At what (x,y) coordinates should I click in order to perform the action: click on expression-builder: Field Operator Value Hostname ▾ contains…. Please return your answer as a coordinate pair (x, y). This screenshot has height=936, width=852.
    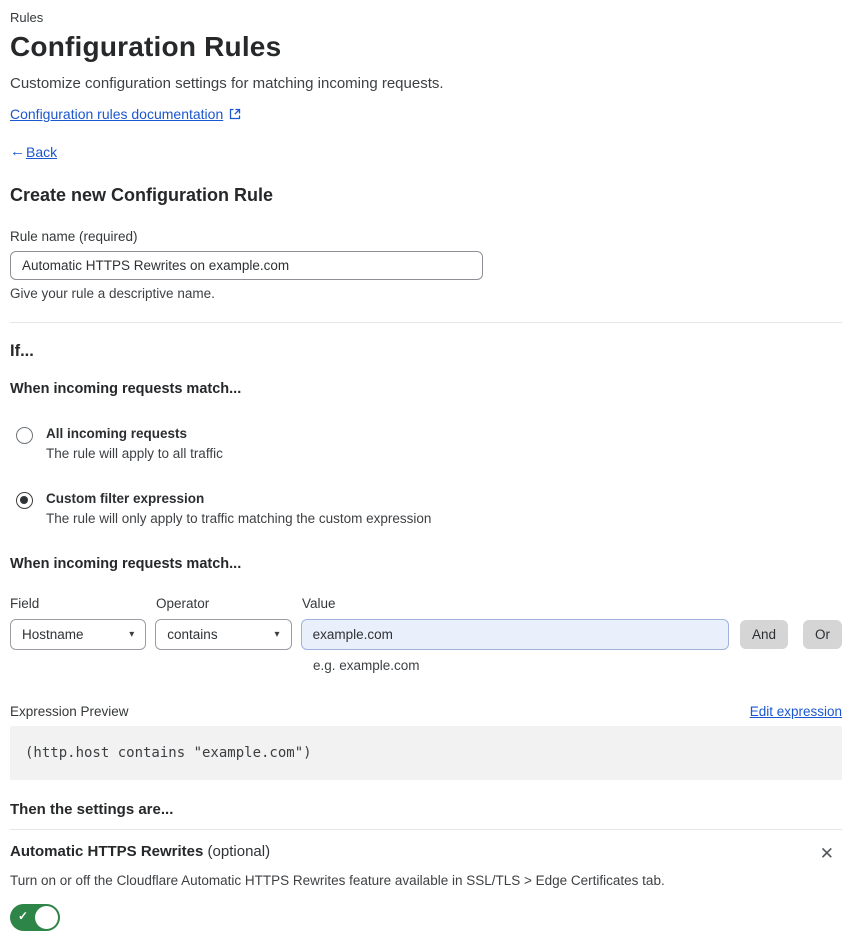
    Looking at the image, I should click on (426, 634).